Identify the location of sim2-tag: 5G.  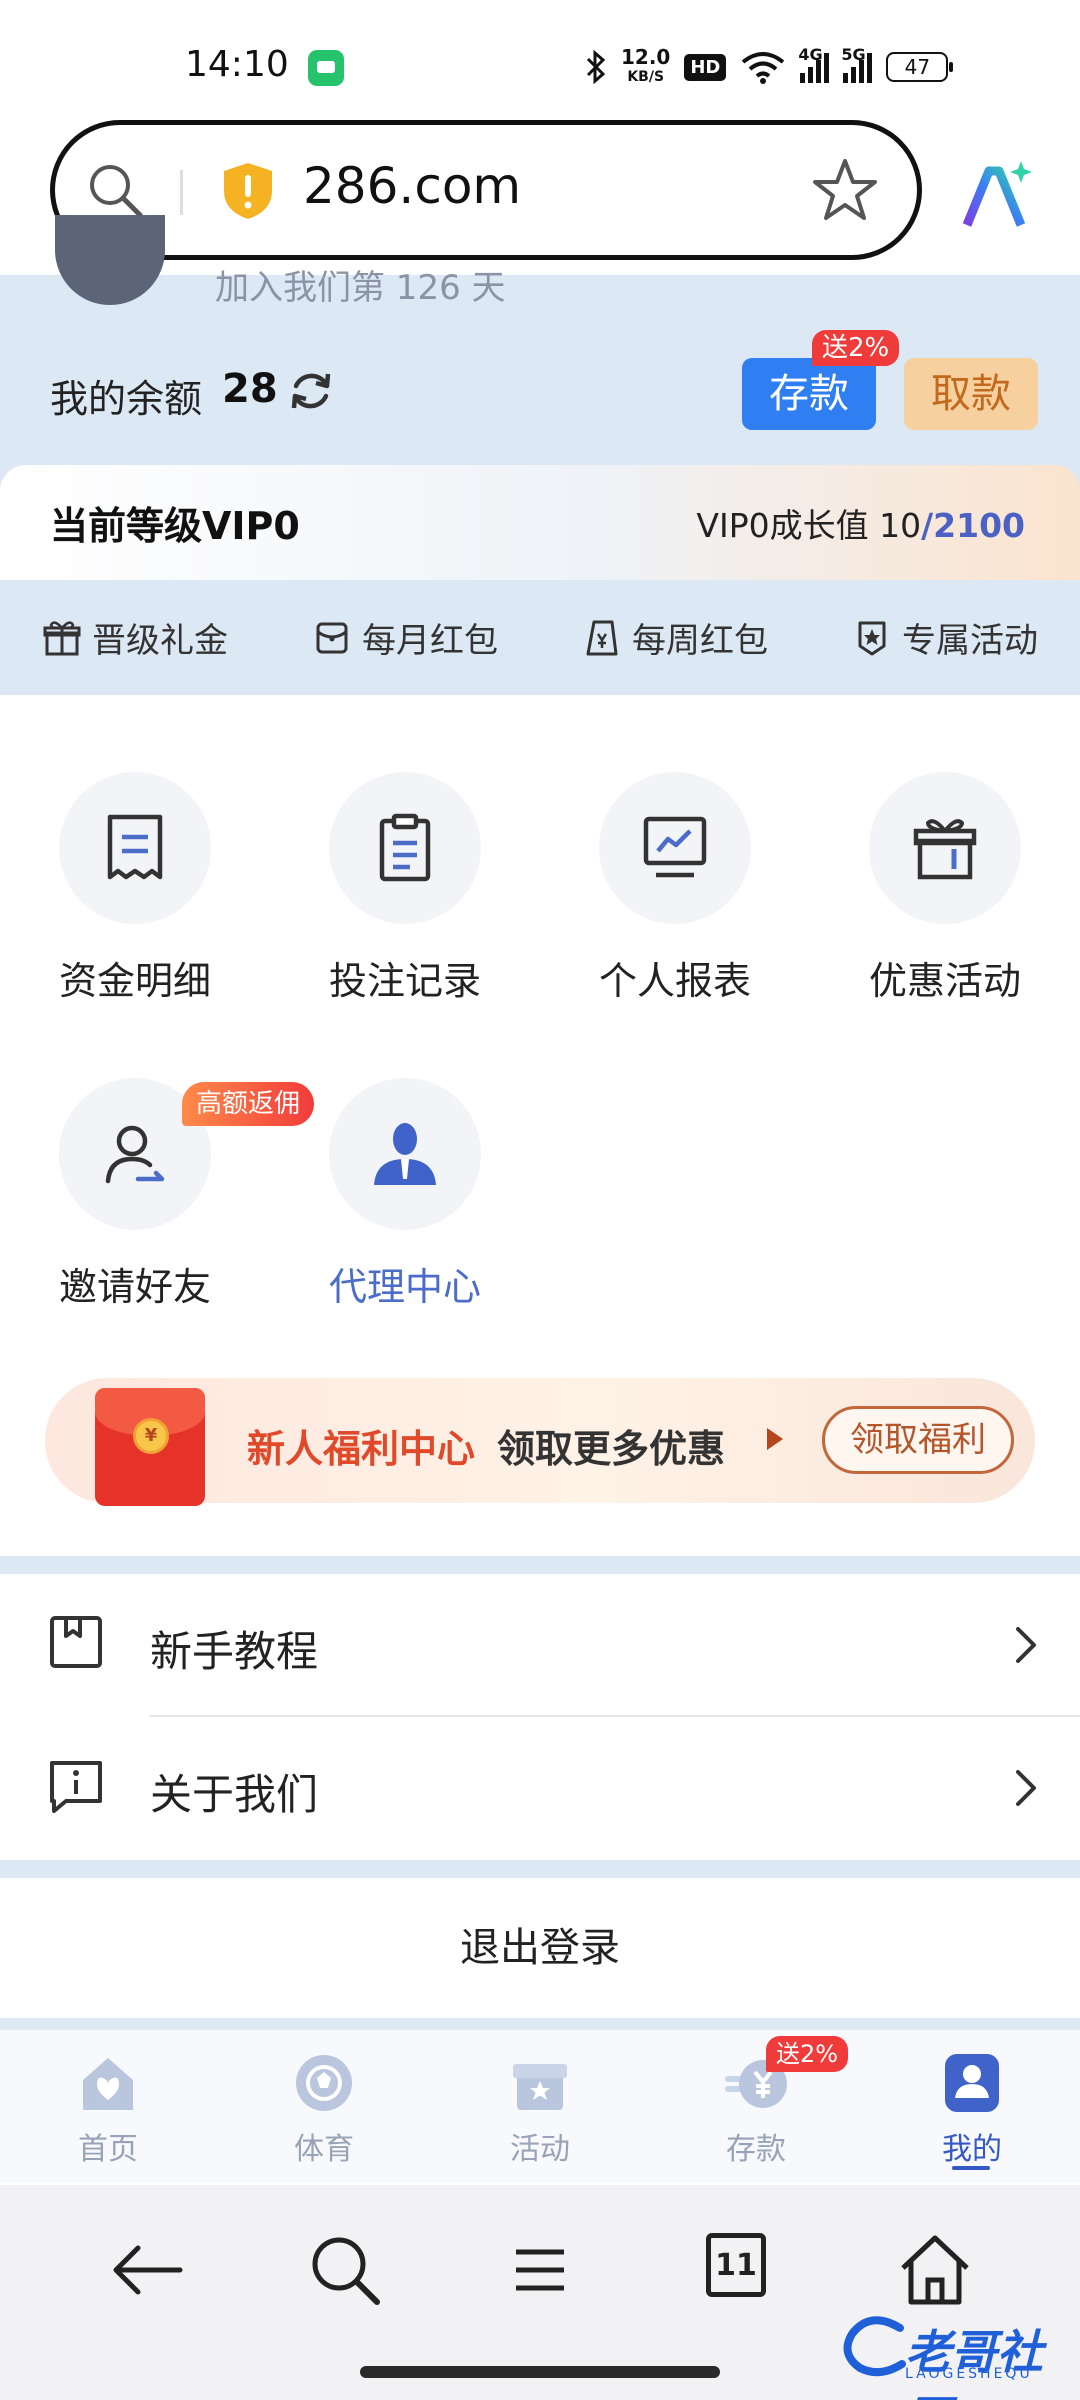
(853, 54).